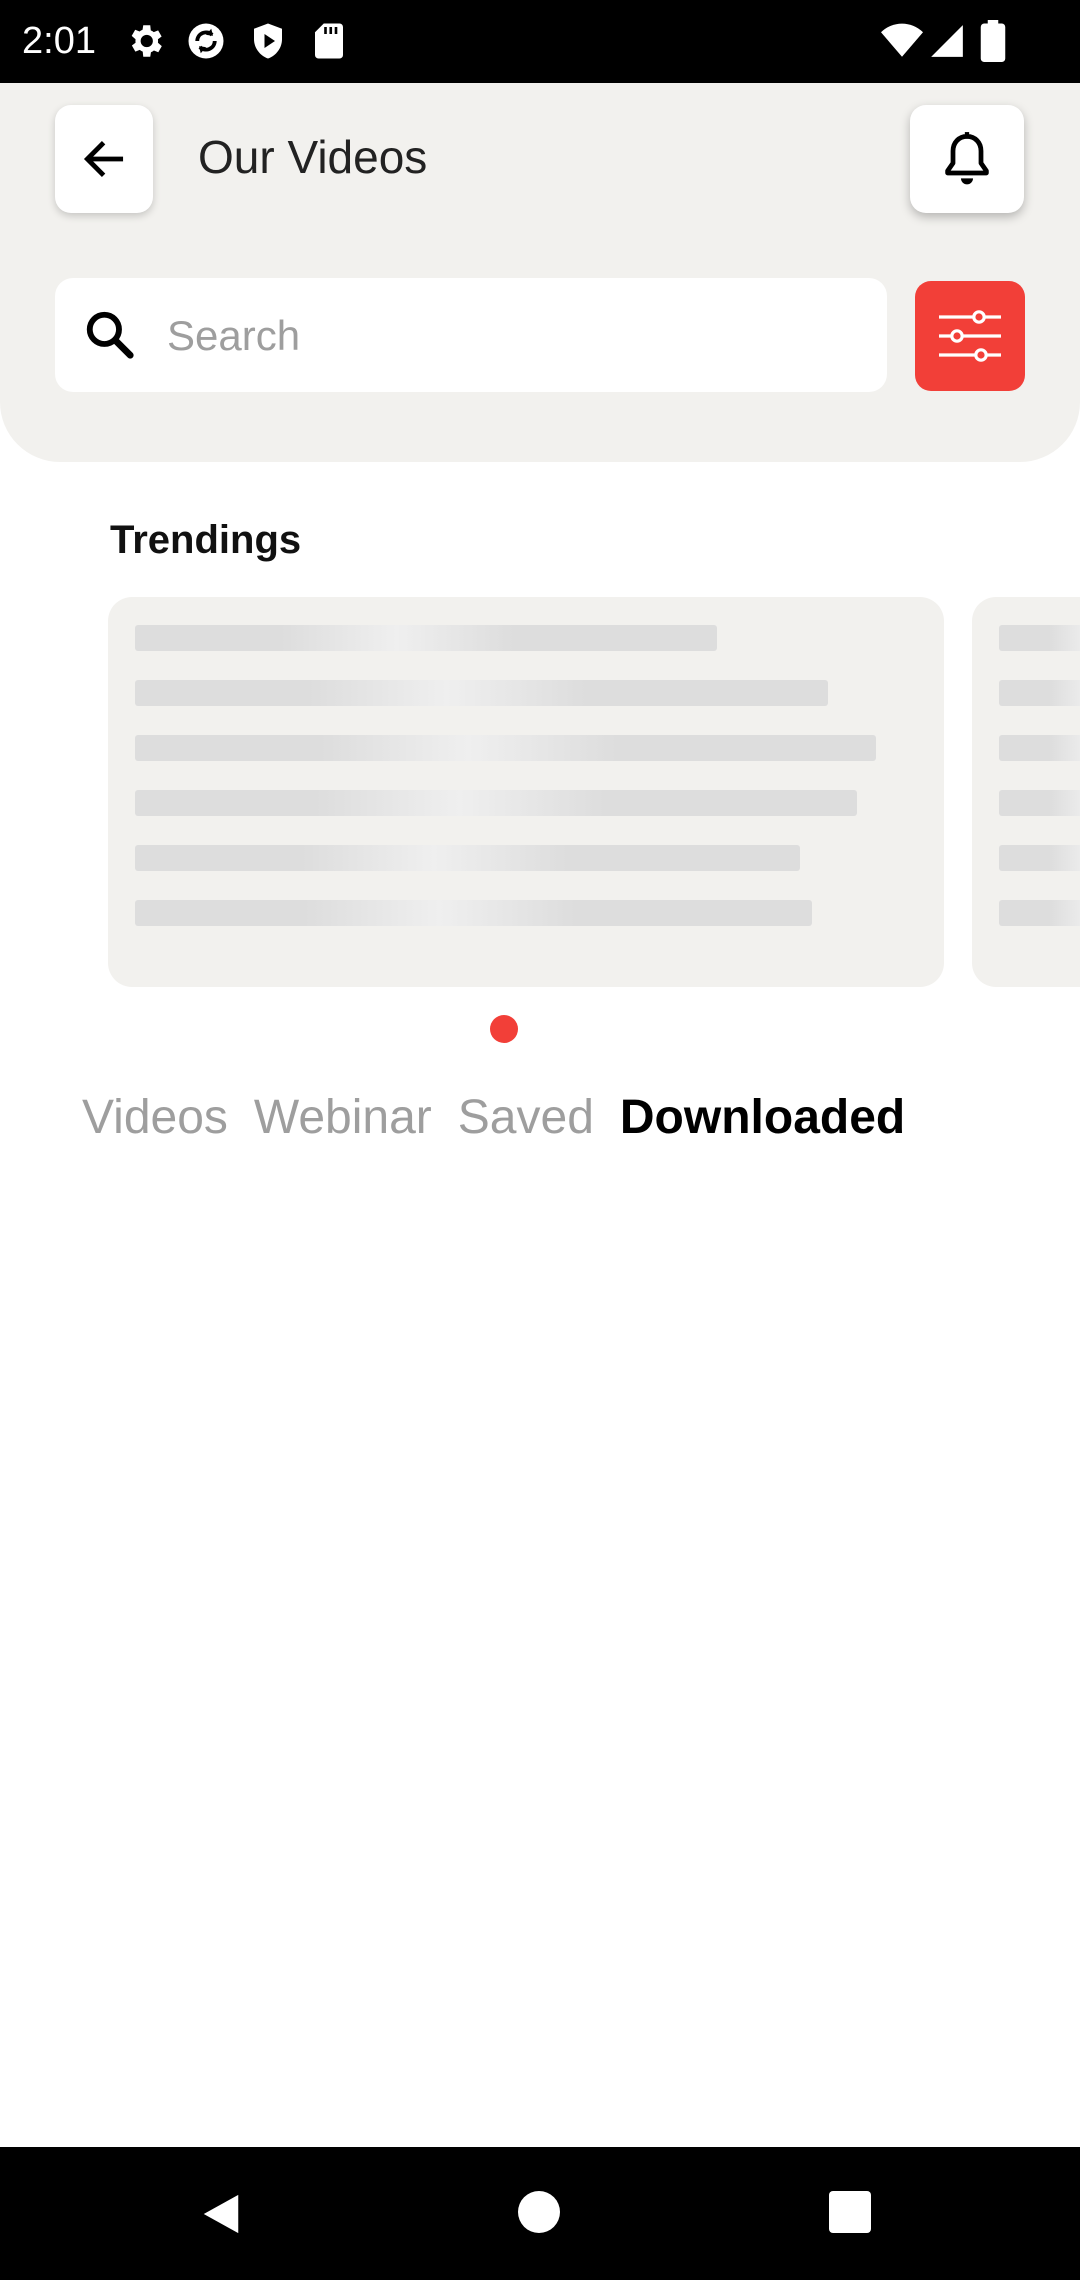 The width and height of the screenshot is (1080, 2280). What do you see at coordinates (329, 41) in the screenshot?
I see `sd-card-icon` at bounding box center [329, 41].